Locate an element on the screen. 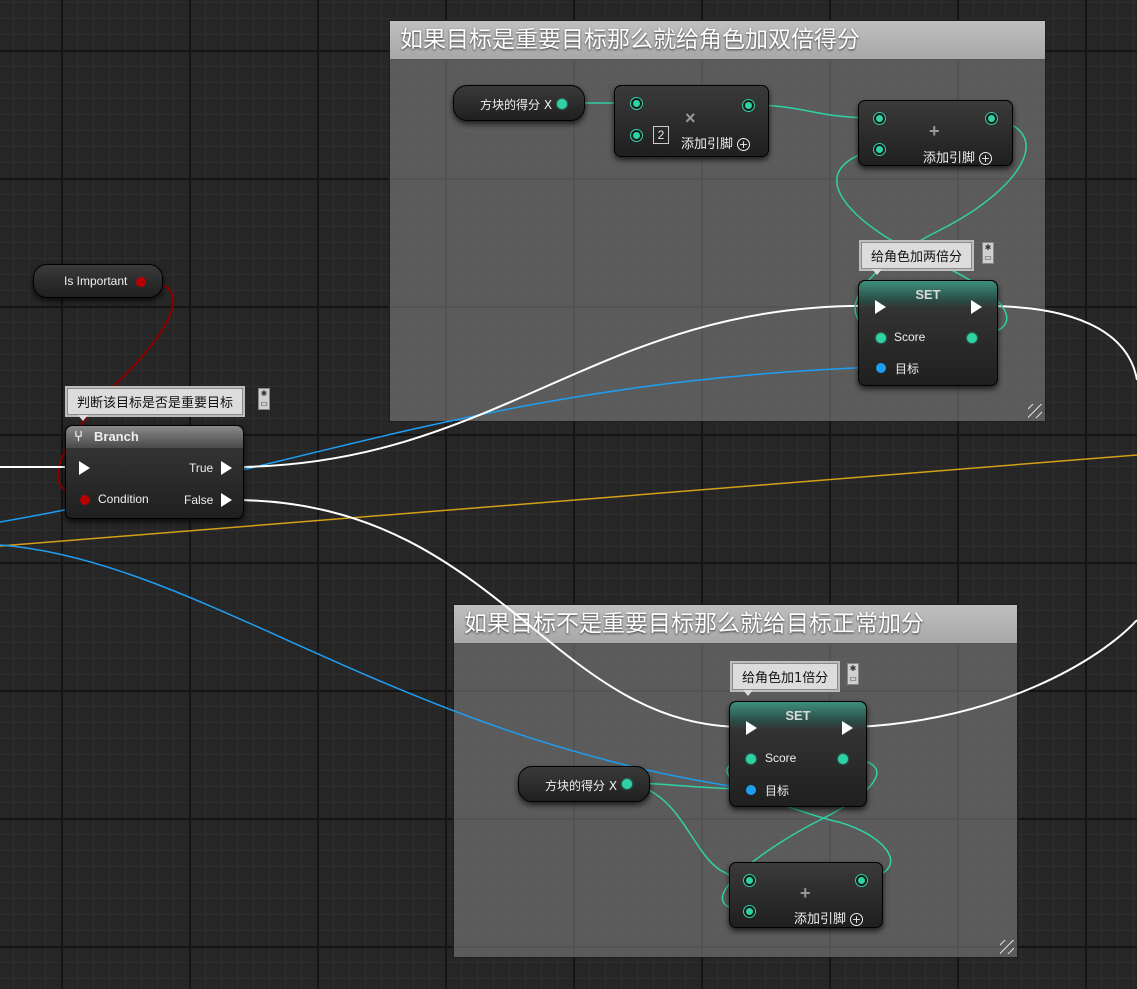 Image resolution: width=1137 pixels, height=989 pixels. add-node-bottom: + 添加引脚 + is located at coordinates (806, 895).